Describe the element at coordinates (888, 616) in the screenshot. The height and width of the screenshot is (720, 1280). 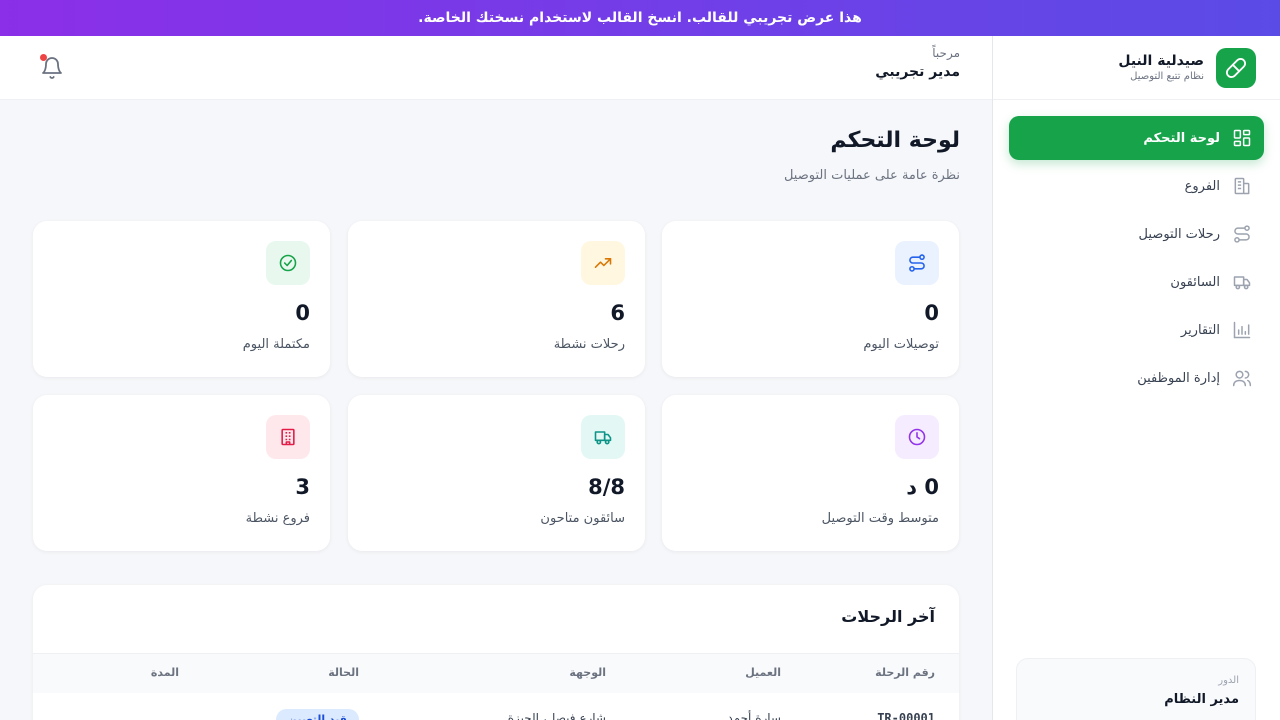
I see `panel-title: آخر الرحلات` at that location.